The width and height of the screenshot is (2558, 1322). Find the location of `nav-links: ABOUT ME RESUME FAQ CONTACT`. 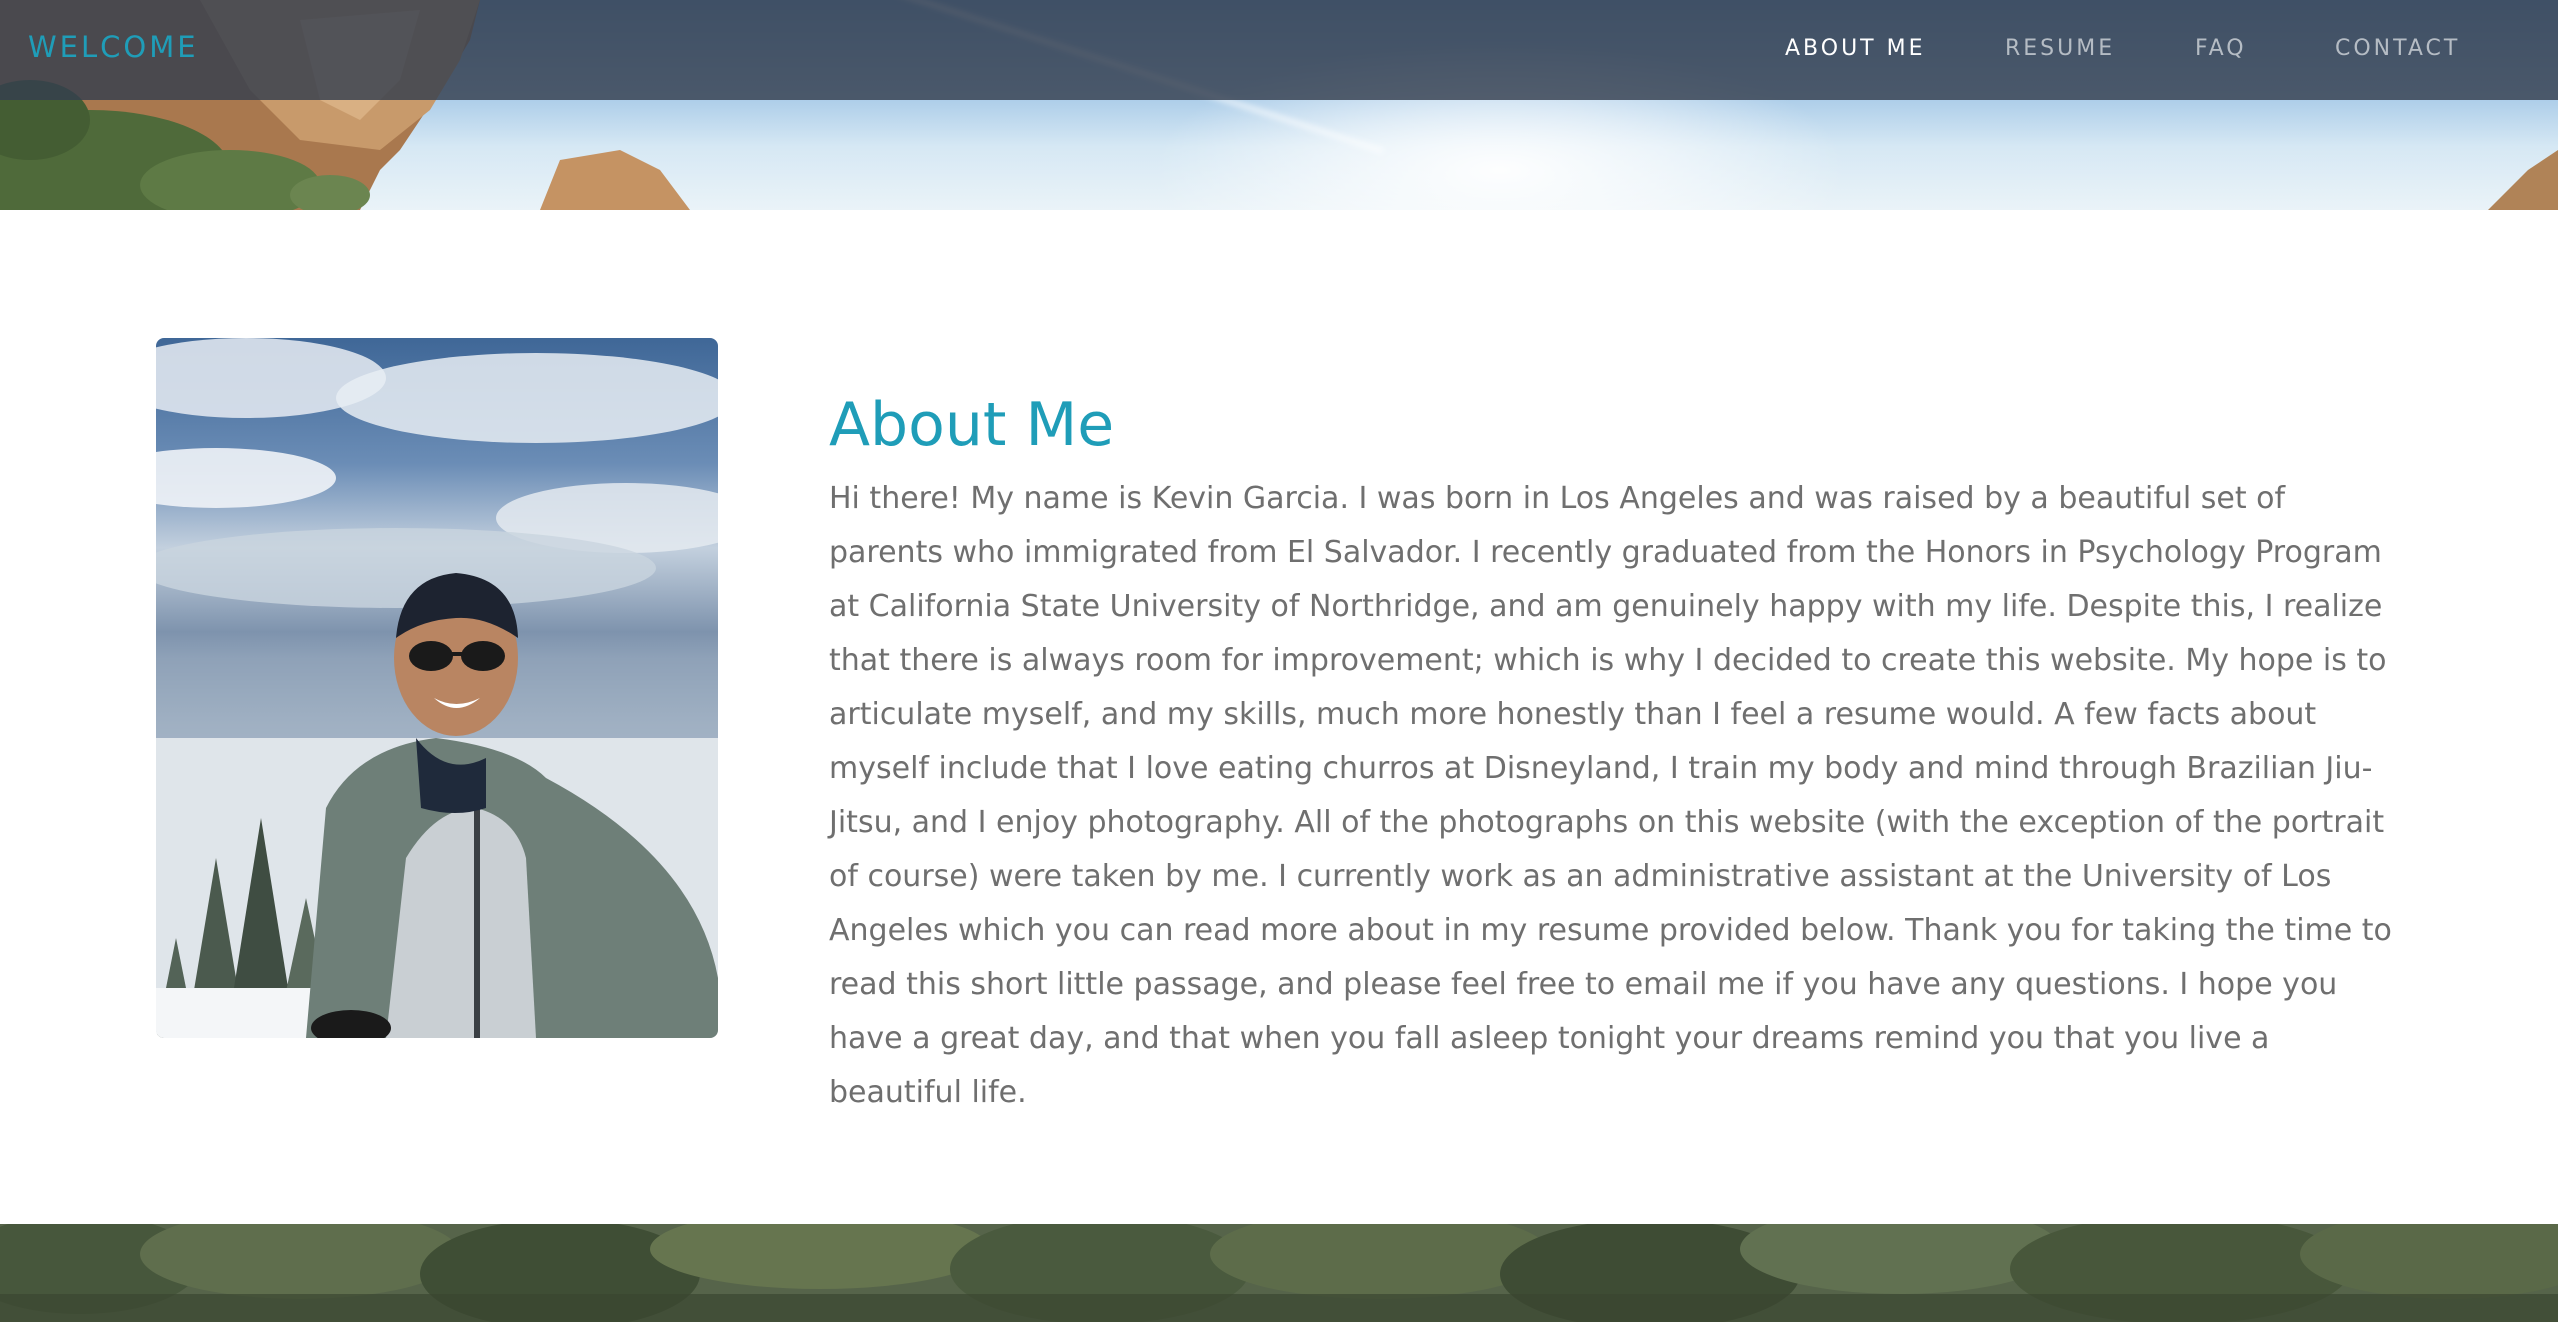

nav-links: ABOUT ME RESUME FAQ CONTACT is located at coordinates (1279, 51).